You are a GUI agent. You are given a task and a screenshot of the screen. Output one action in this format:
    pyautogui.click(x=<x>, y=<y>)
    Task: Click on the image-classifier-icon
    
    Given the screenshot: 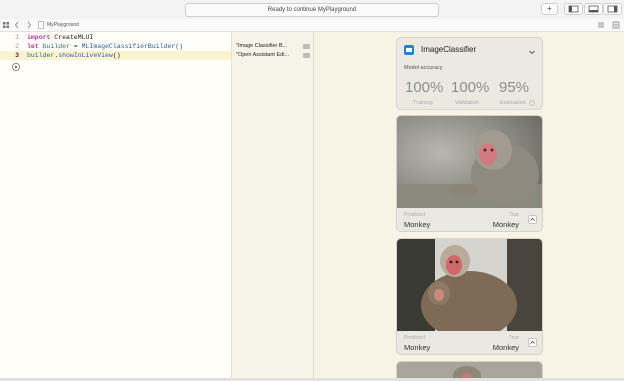 What is the action you would take?
    pyautogui.click(x=409, y=50)
    